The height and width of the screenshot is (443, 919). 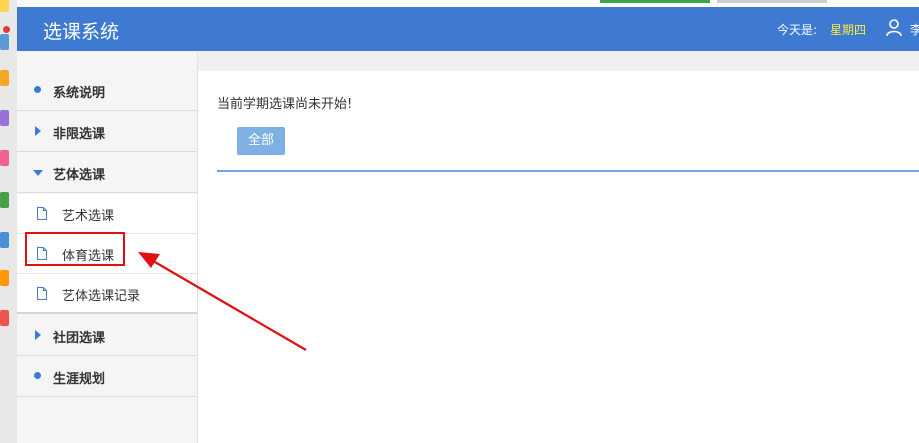 I want to click on user-icon, so click(x=894, y=28).